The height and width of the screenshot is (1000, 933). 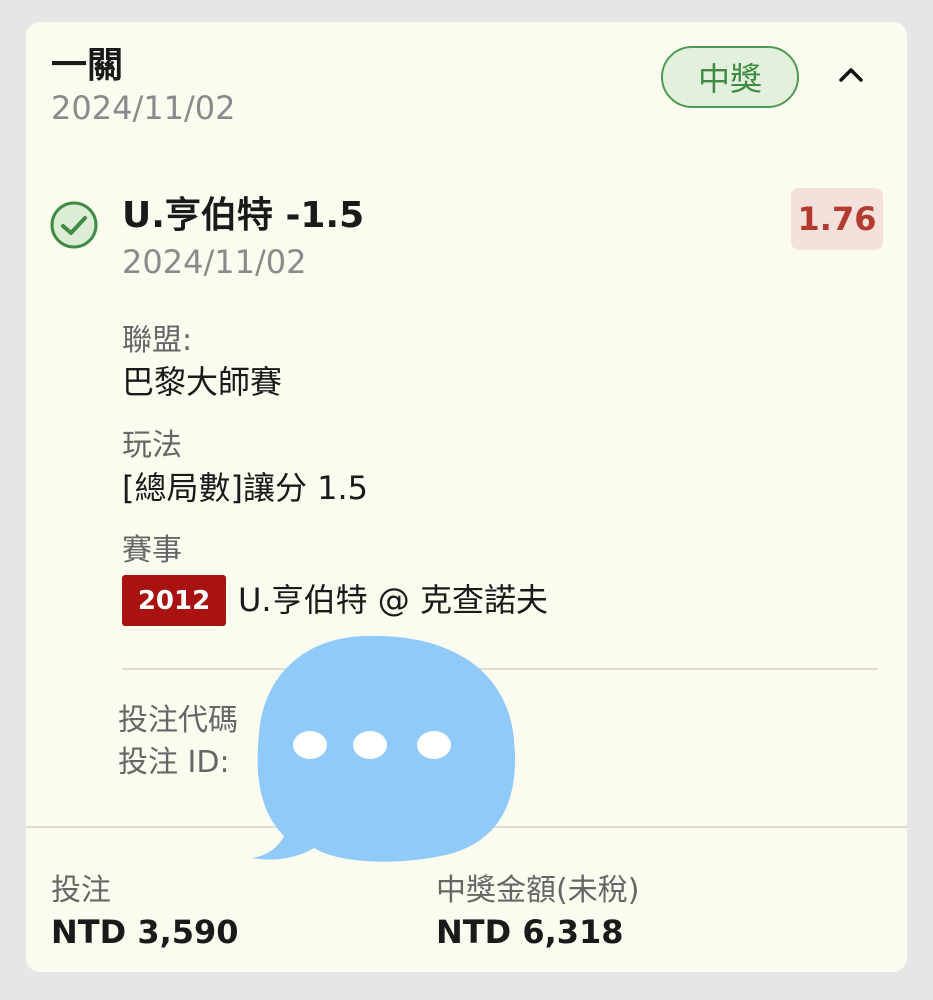 What do you see at coordinates (837, 219) in the screenshot?
I see `odds-badge: 1.76` at bounding box center [837, 219].